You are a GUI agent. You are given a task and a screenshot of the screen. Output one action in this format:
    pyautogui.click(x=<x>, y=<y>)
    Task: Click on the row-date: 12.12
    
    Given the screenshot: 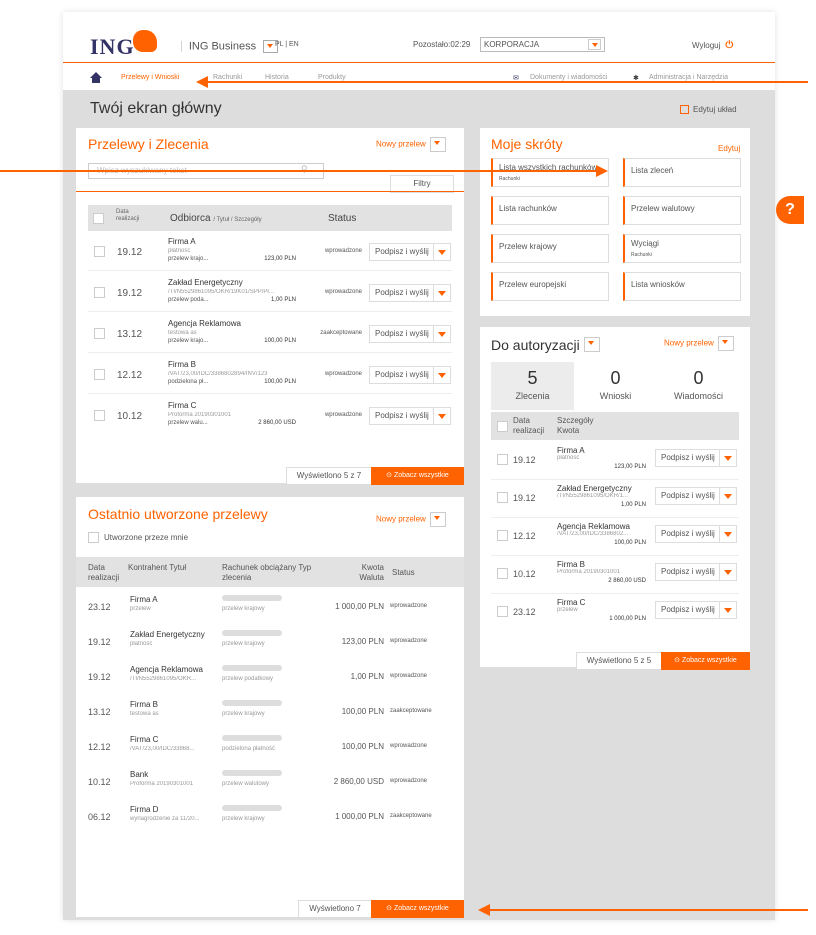 What is the action you would take?
    pyautogui.click(x=130, y=375)
    